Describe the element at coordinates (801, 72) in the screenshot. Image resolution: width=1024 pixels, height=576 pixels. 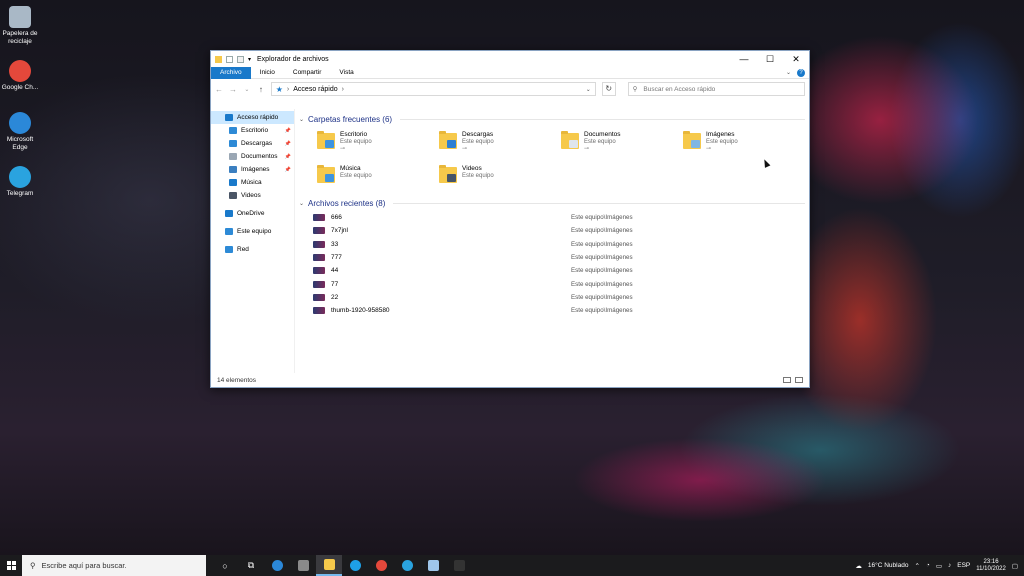
I see `help-icon: ?` at that location.